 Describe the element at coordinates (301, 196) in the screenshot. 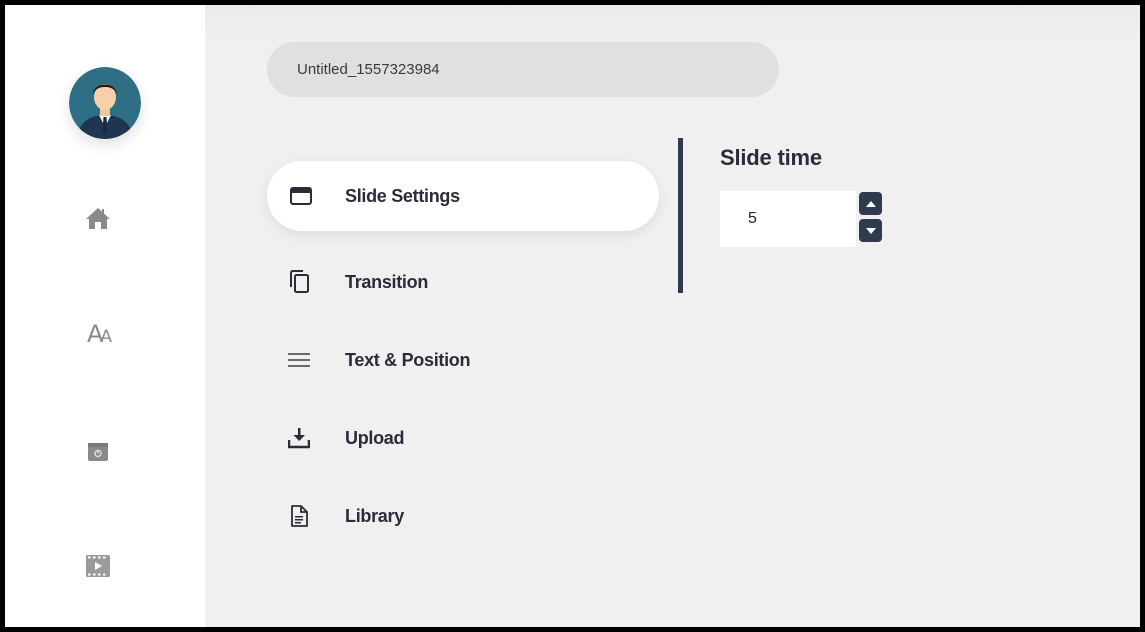

I see `slide-icon` at that location.